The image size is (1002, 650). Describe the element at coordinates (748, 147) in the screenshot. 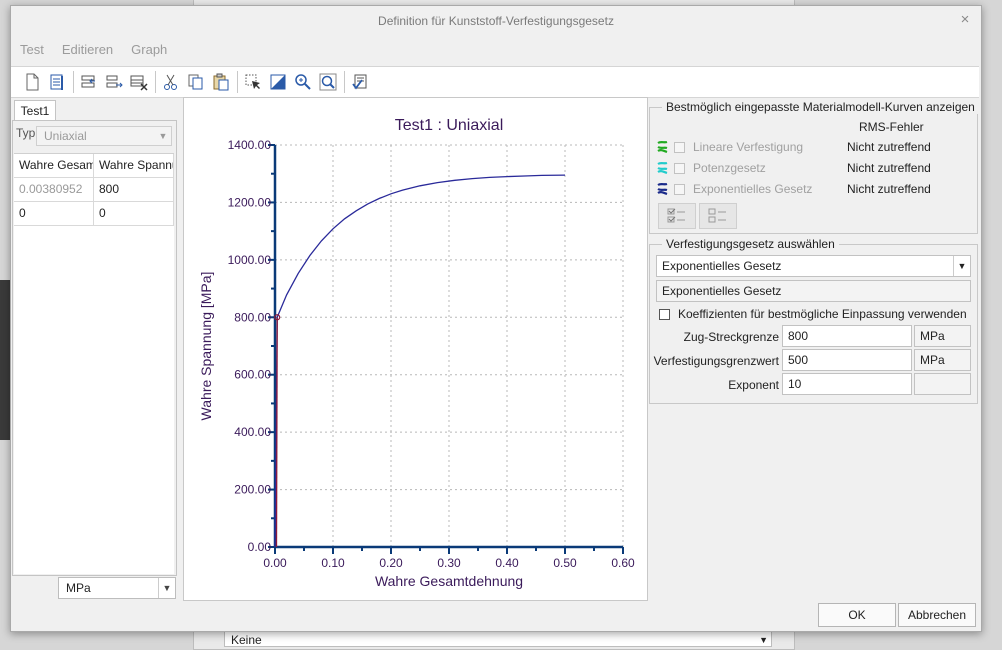

I see `fit-label-linear: Lineare Verfestigung` at that location.